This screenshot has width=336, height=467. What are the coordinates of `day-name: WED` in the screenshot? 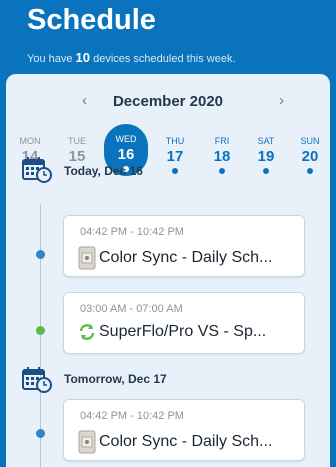 It's located at (126, 139).